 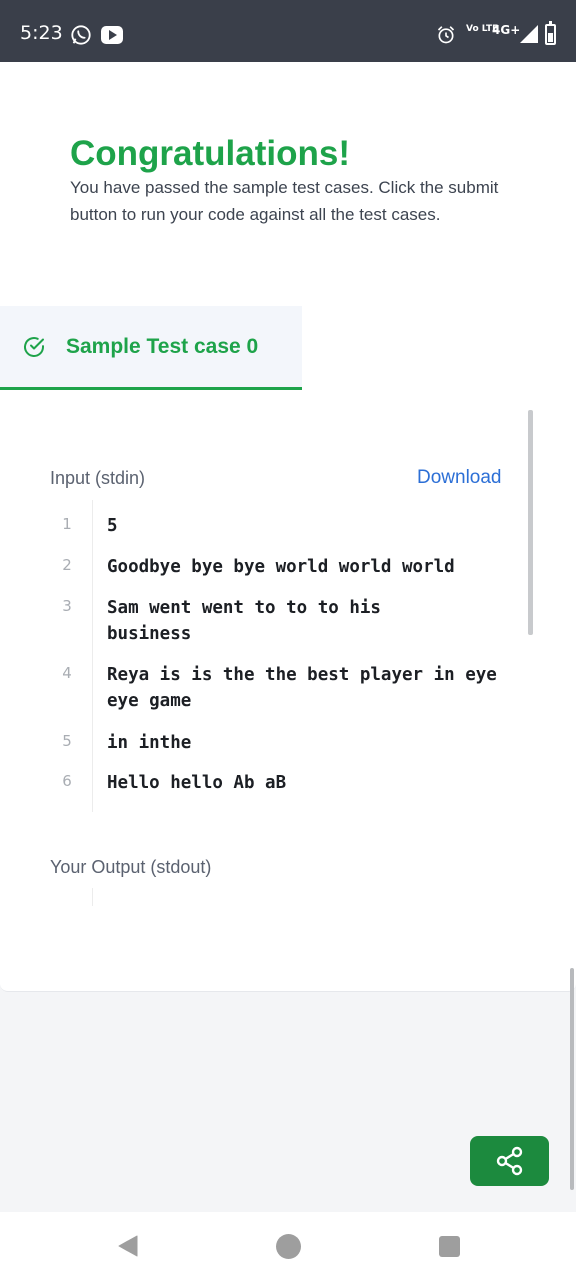 I want to click on line-number: 3, so click(x=67, y=606).